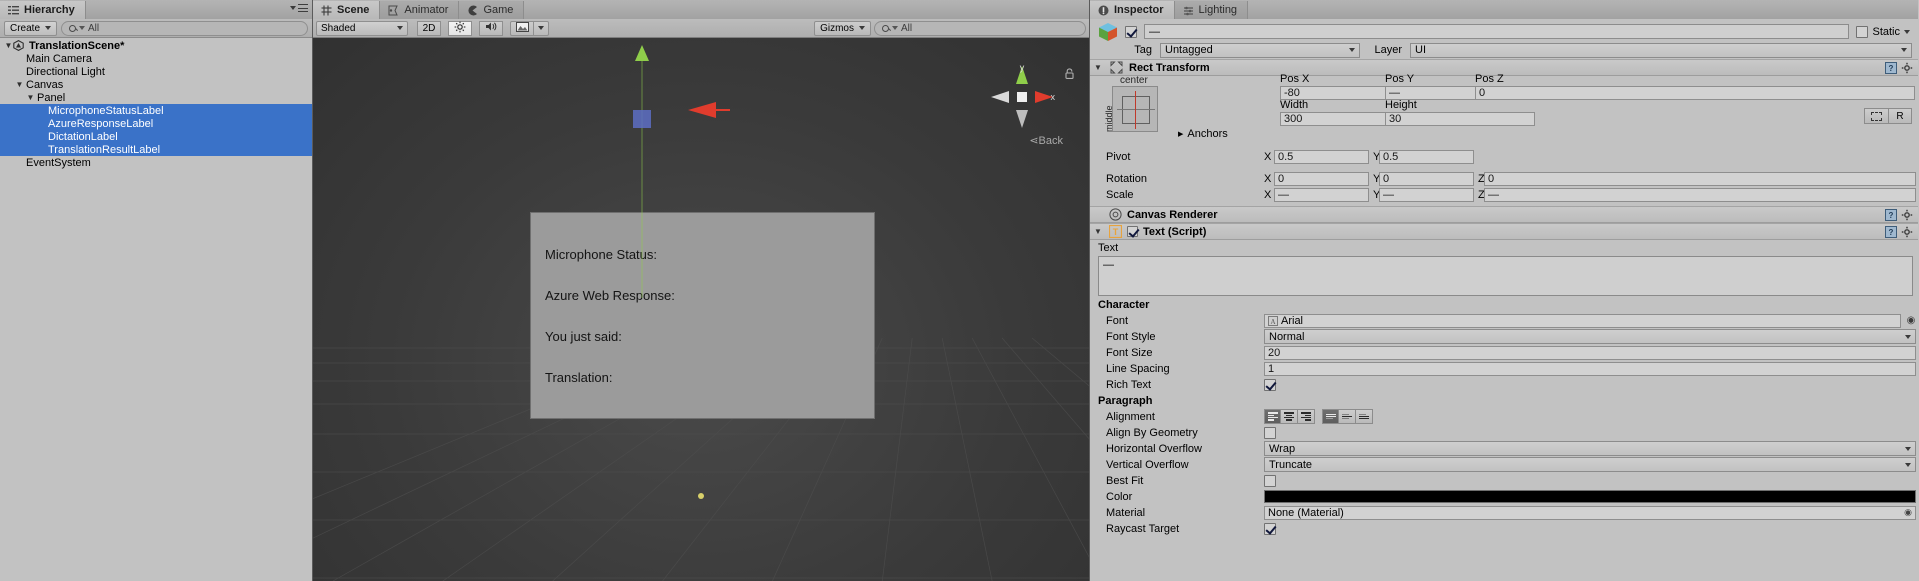  Describe the element at coordinates (1590, 512) in the screenshot. I see `material-object-field: None (Material) ◉` at that location.